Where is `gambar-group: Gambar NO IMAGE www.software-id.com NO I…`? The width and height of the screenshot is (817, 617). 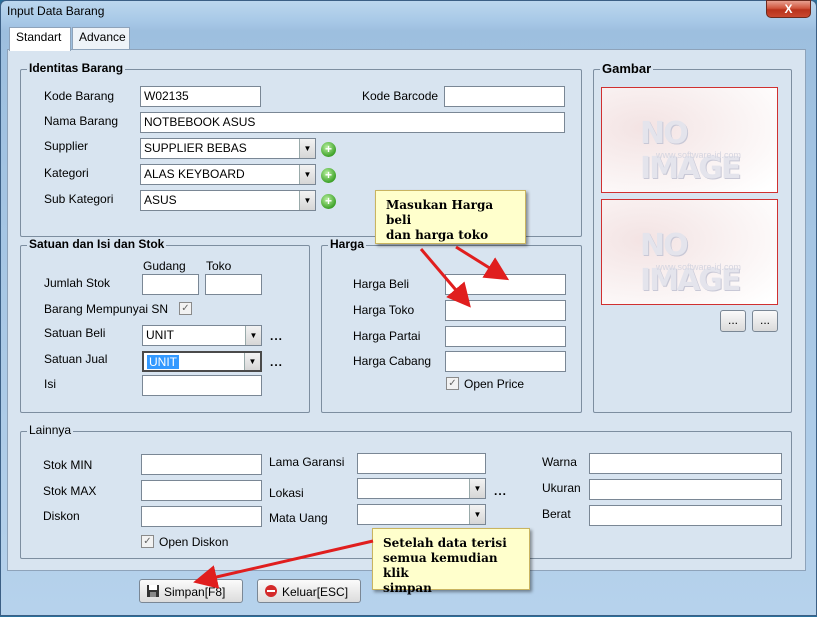
gambar-group: Gambar NO IMAGE www.software-id.com NO I… is located at coordinates (692, 237).